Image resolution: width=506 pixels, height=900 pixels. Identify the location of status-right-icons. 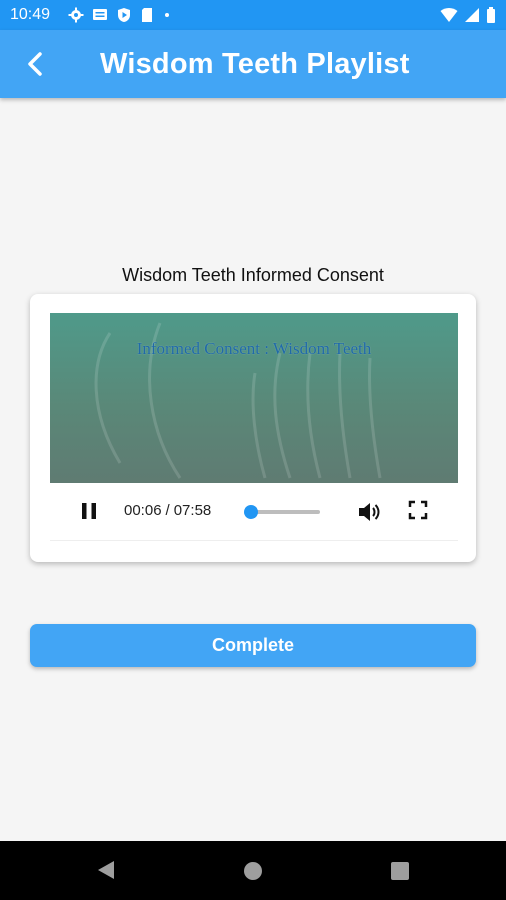
(468, 15).